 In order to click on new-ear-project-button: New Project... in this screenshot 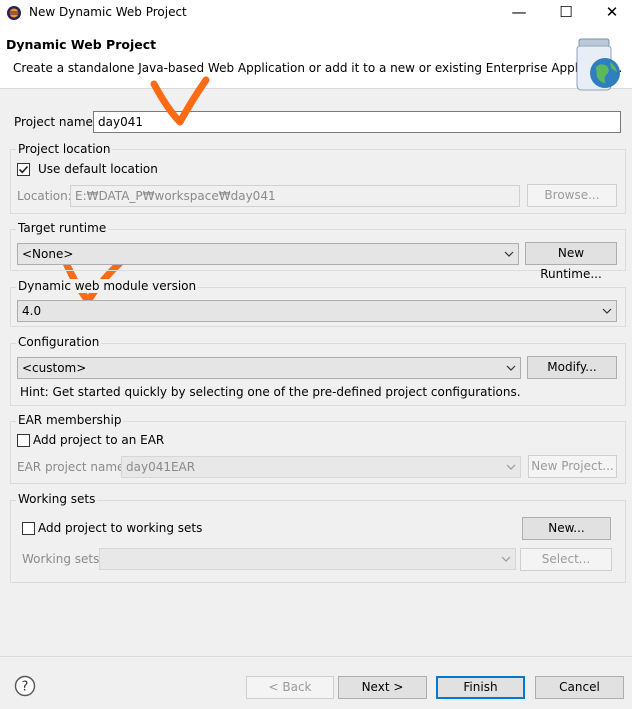, I will do `click(572, 466)`.